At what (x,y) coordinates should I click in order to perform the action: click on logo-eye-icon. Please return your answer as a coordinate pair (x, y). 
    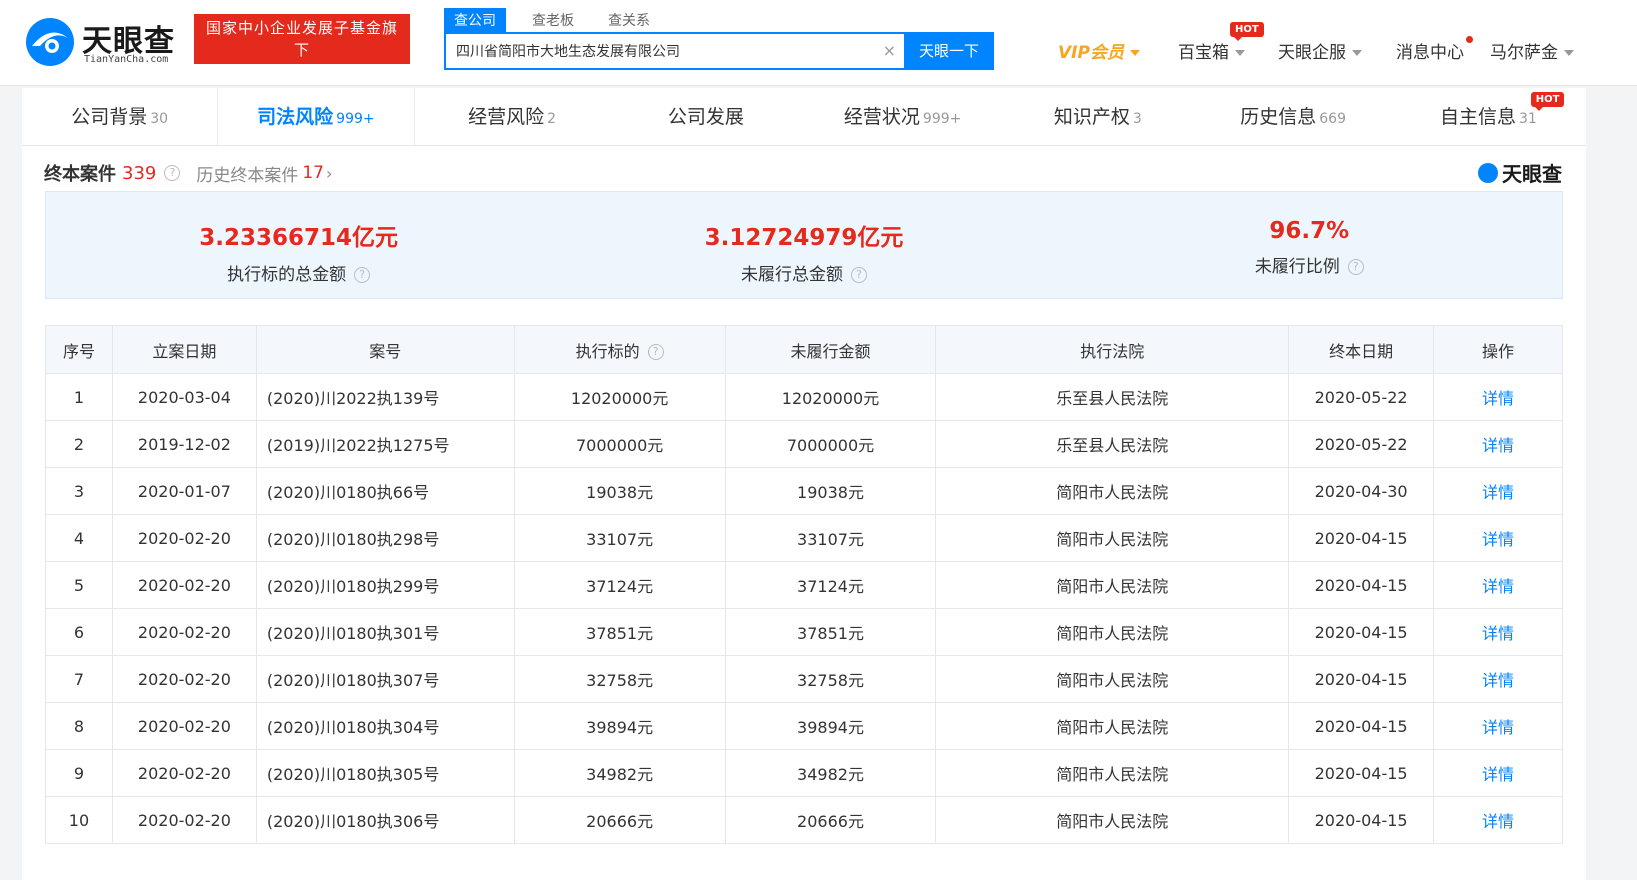
    Looking at the image, I should click on (1488, 172).